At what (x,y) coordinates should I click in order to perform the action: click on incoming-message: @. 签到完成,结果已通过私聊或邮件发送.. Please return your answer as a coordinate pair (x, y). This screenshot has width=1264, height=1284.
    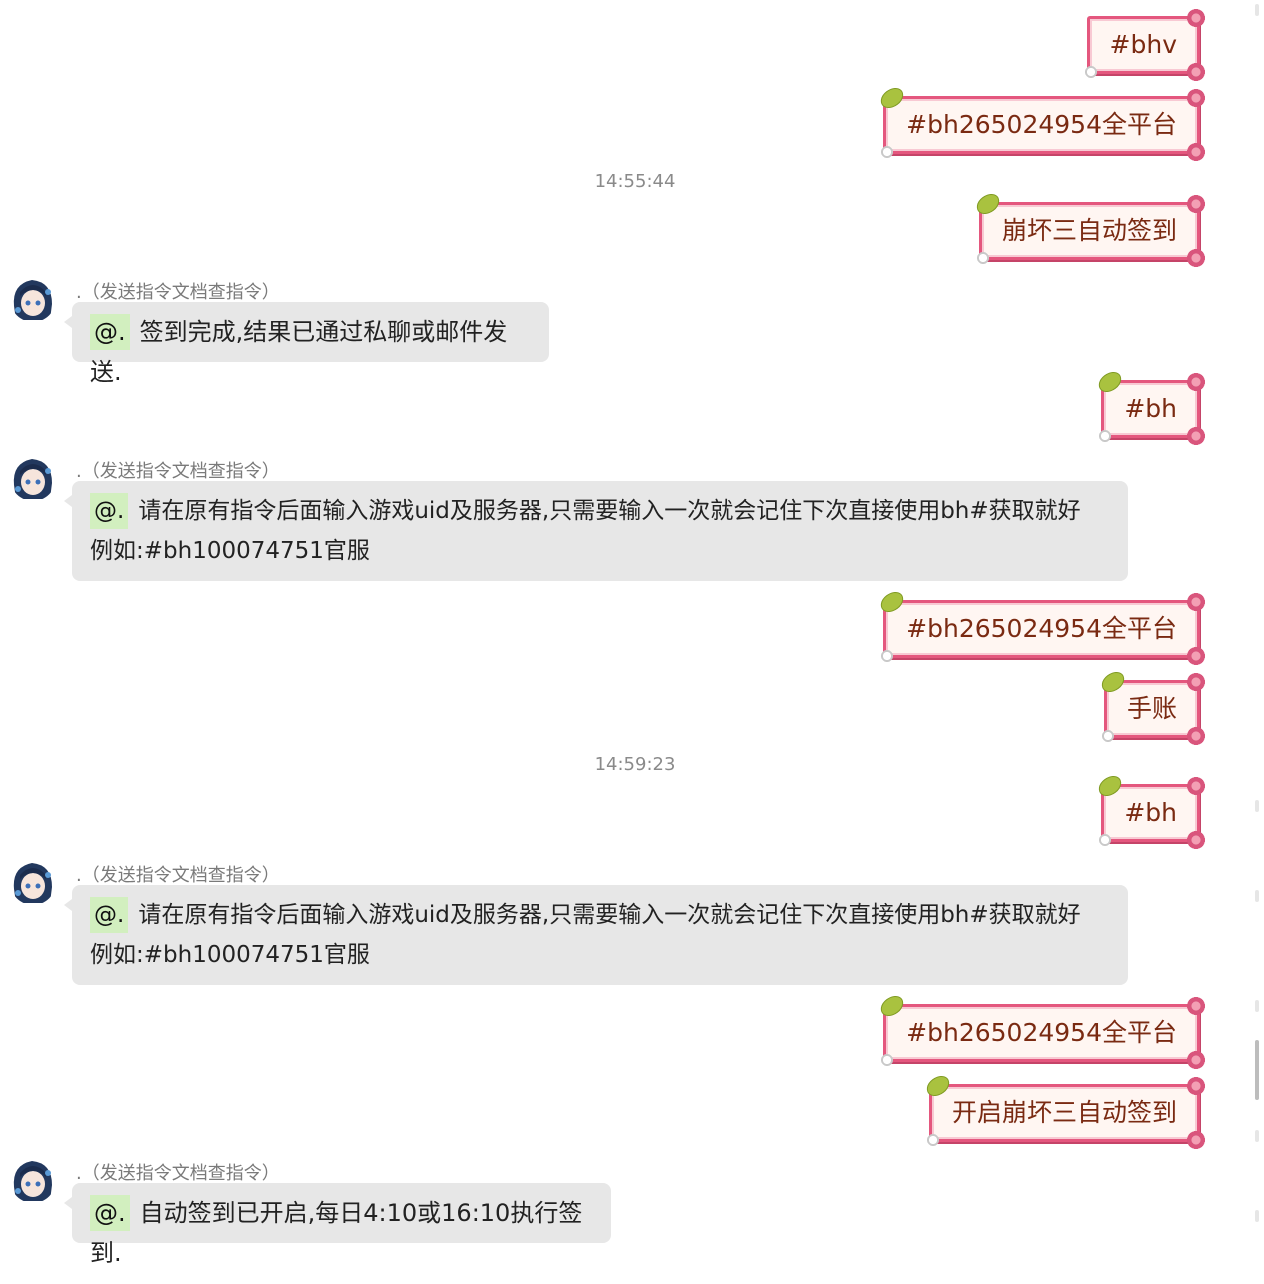
    Looking at the image, I should click on (306, 344).